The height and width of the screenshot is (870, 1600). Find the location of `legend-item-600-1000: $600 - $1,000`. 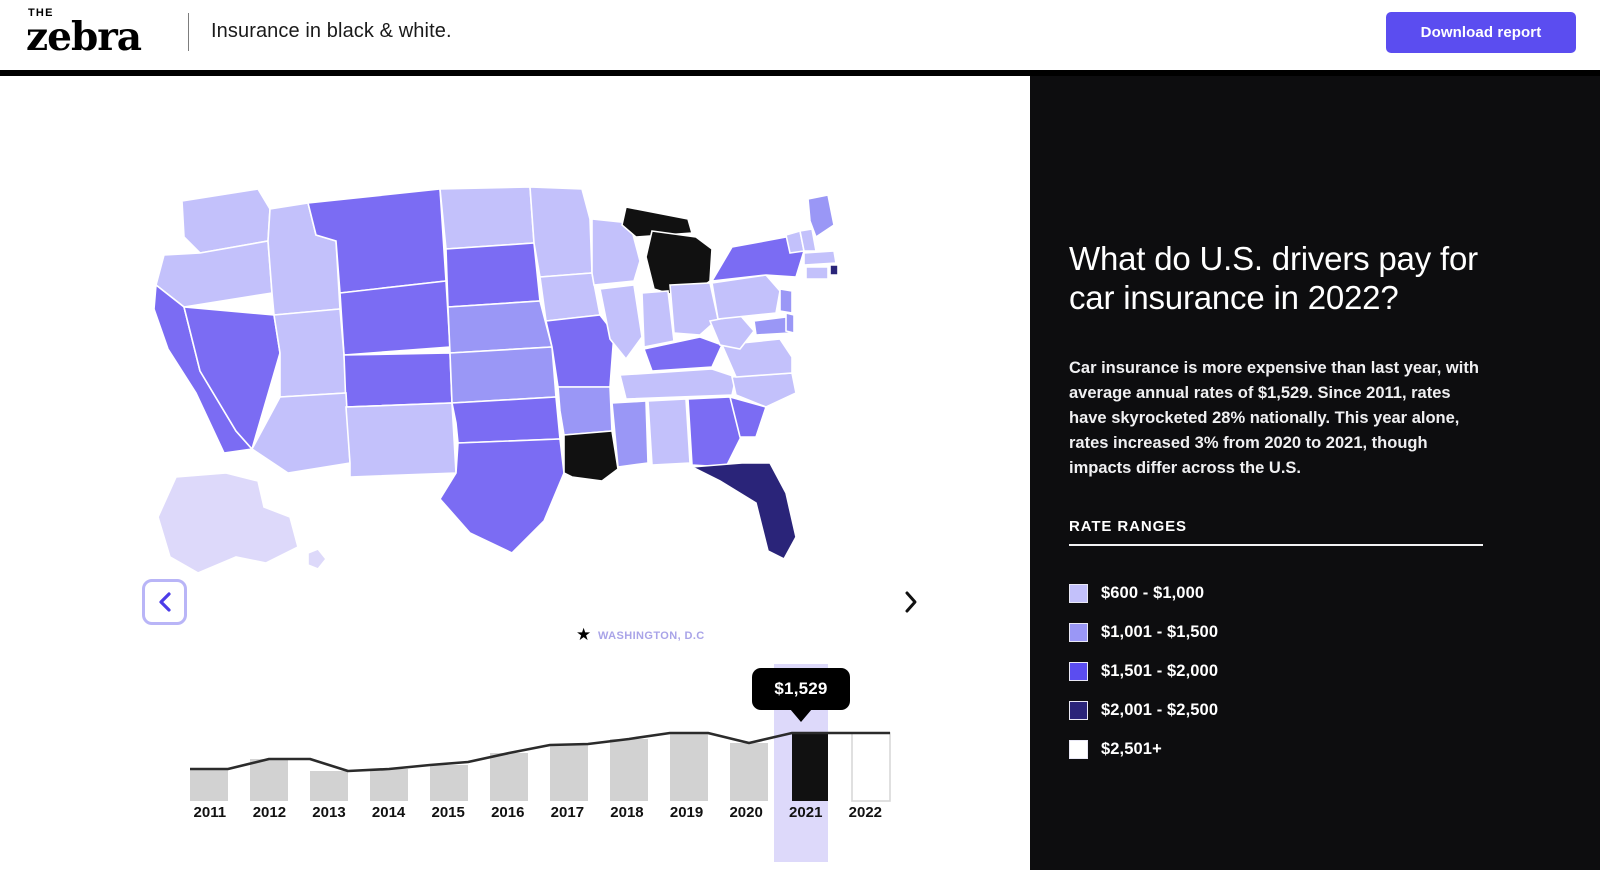

legend-item-600-1000: $600 - $1,000 is located at coordinates (1279, 593).